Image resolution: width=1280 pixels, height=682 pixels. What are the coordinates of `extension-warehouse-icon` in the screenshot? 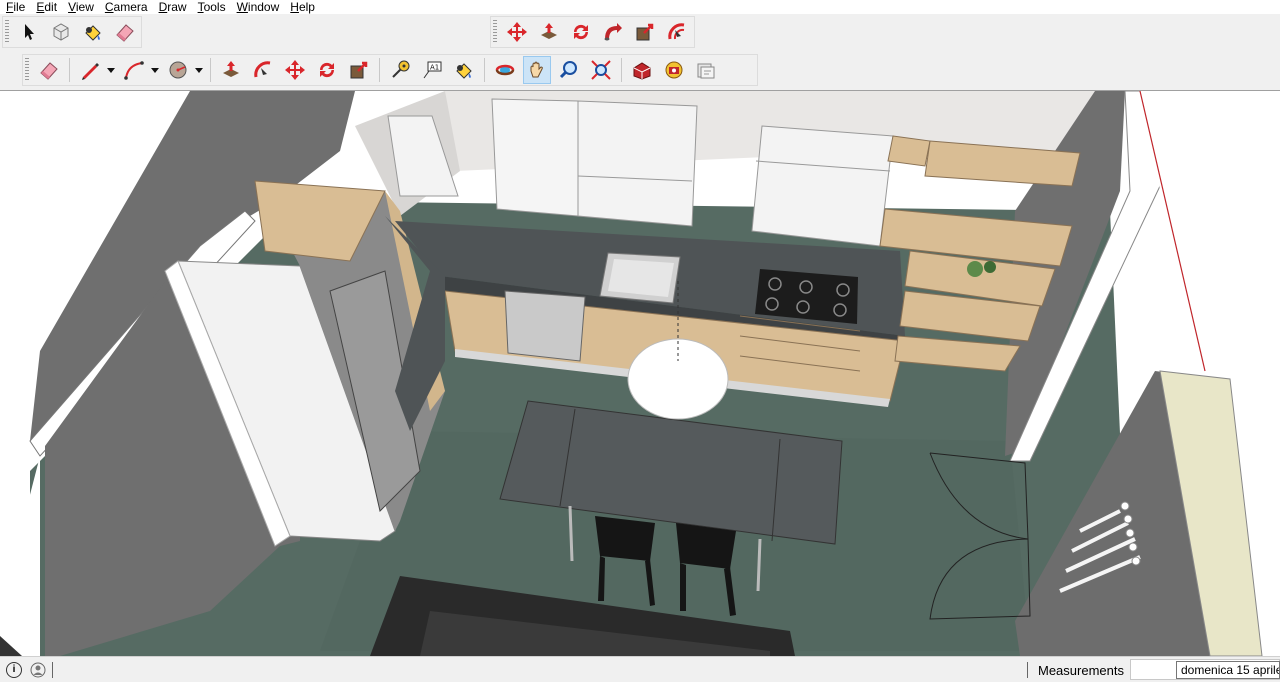 It's located at (674, 70).